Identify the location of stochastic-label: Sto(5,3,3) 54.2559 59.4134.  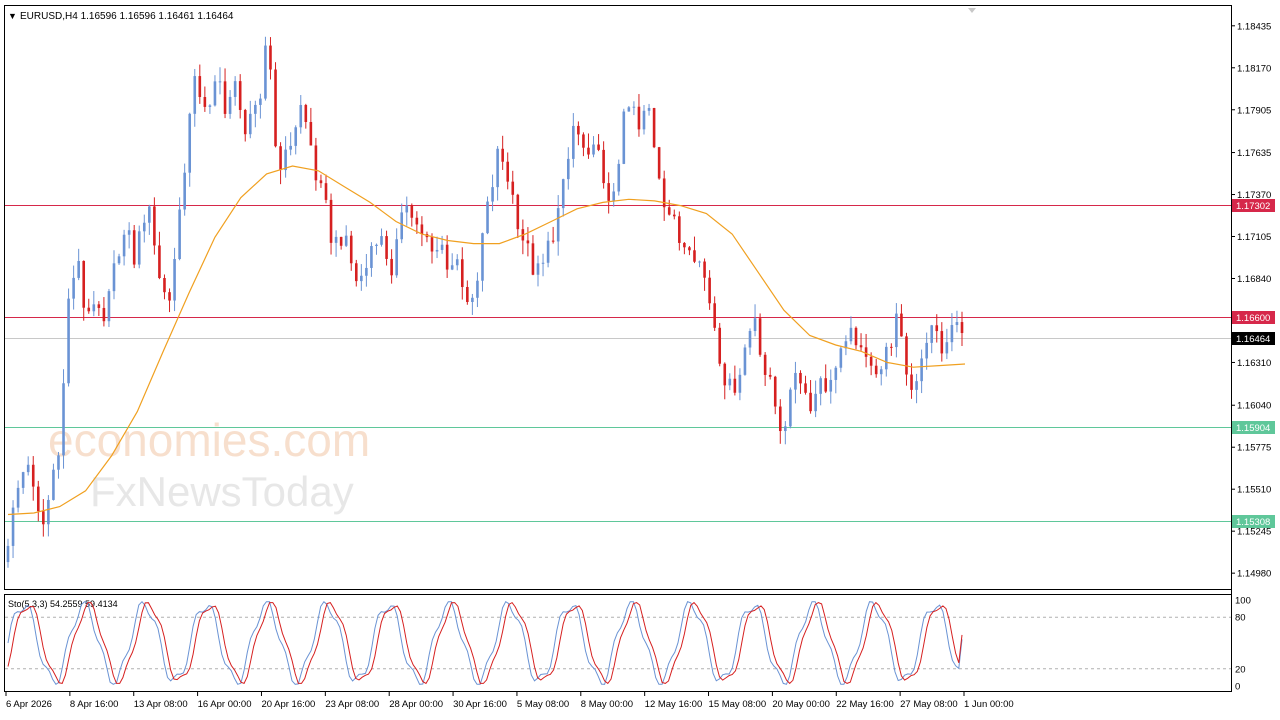
(63, 604).